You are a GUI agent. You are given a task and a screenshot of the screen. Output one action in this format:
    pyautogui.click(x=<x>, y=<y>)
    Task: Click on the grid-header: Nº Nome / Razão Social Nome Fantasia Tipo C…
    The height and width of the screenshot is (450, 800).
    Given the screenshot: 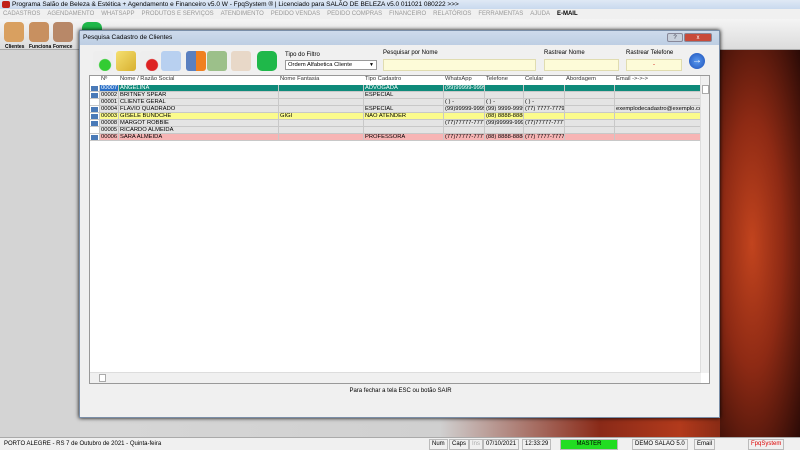 What is the action you would take?
    pyautogui.click(x=395, y=79)
    